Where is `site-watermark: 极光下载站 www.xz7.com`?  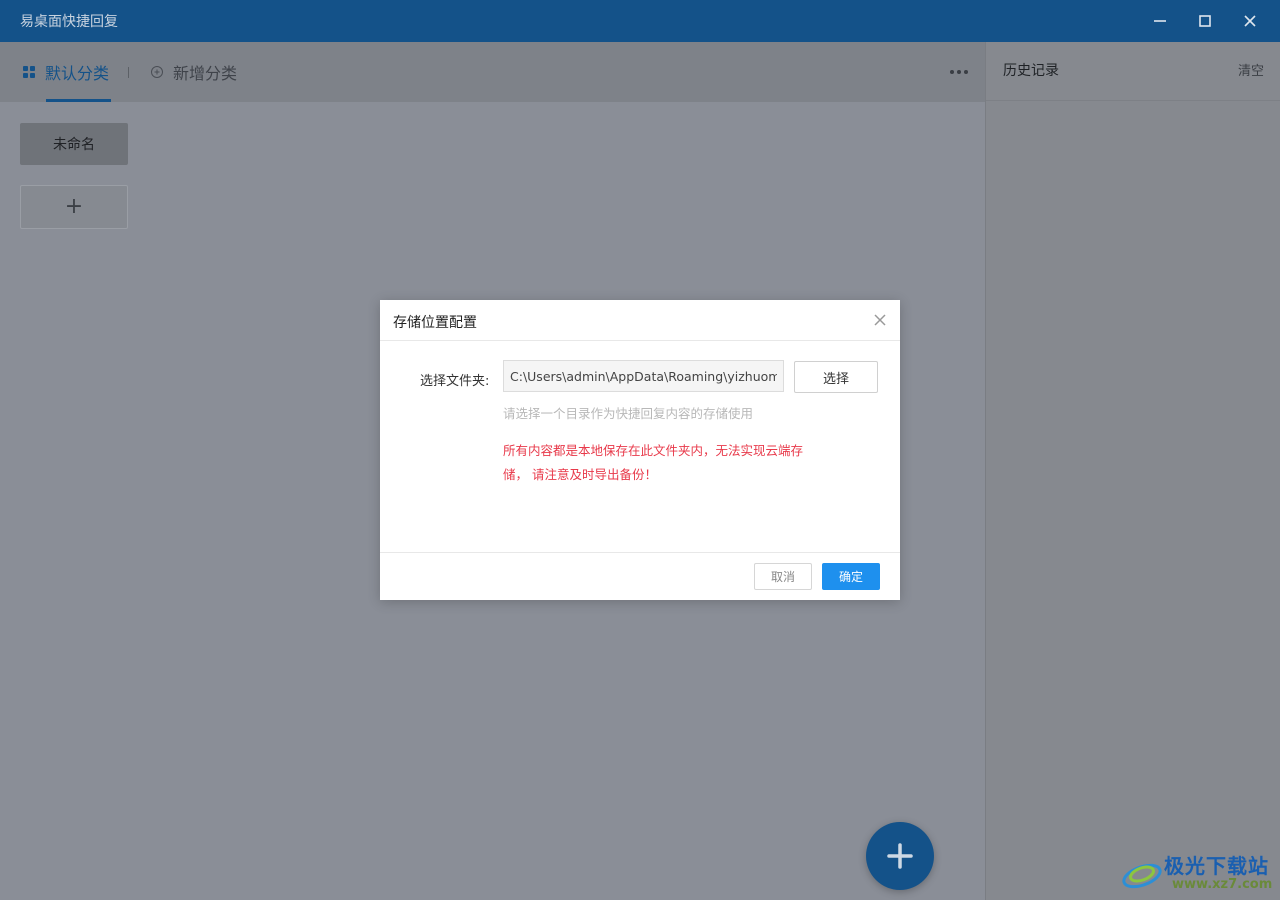 site-watermark: 极光下载站 www.xz7.com is located at coordinates (1197, 872).